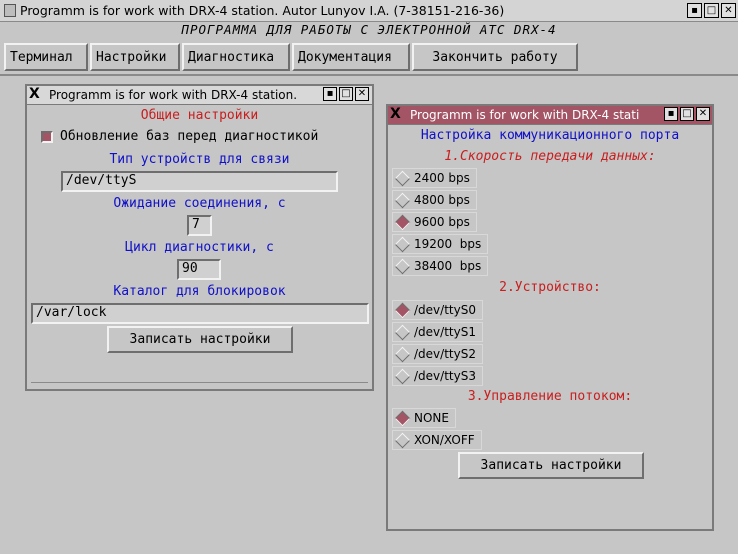  Describe the element at coordinates (351, 57) in the screenshot. I see `menu-documentation-button: Документация` at that location.